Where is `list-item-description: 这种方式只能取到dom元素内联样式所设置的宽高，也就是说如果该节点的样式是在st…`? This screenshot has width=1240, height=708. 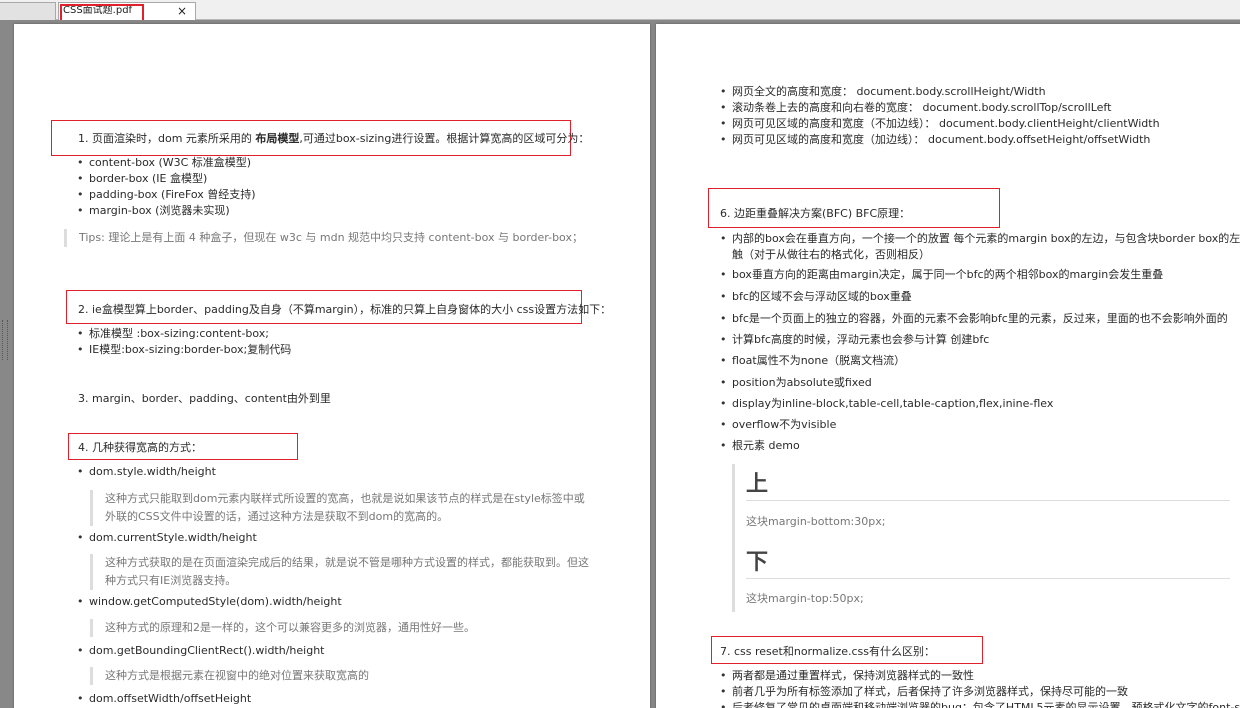 list-item-description: 这种方式只能取到dom元素内联样式所设置的宽高，也就是说如果该节点的样式是在st… is located at coordinates (340, 508).